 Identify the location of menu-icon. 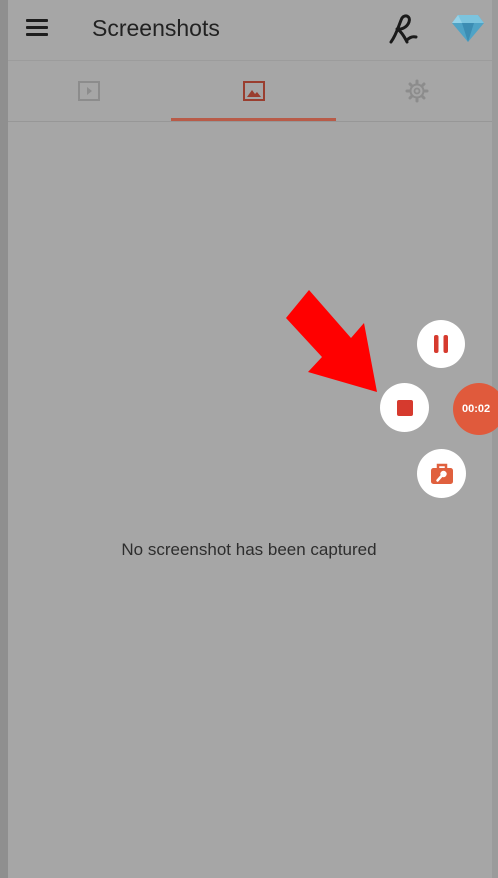
(38, 28).